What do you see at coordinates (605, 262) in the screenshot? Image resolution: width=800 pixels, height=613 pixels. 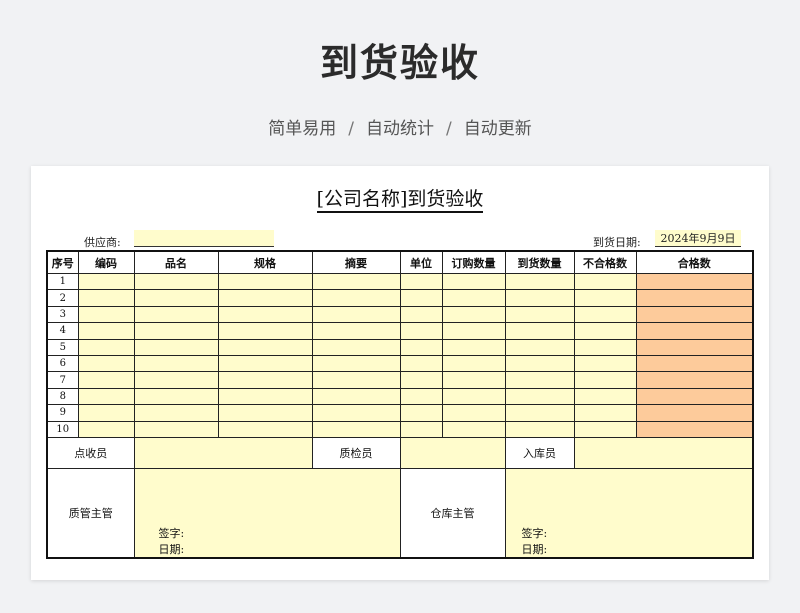 I see `col-header-rejected-qty: 不合格数` at bounding box center [605, 262].